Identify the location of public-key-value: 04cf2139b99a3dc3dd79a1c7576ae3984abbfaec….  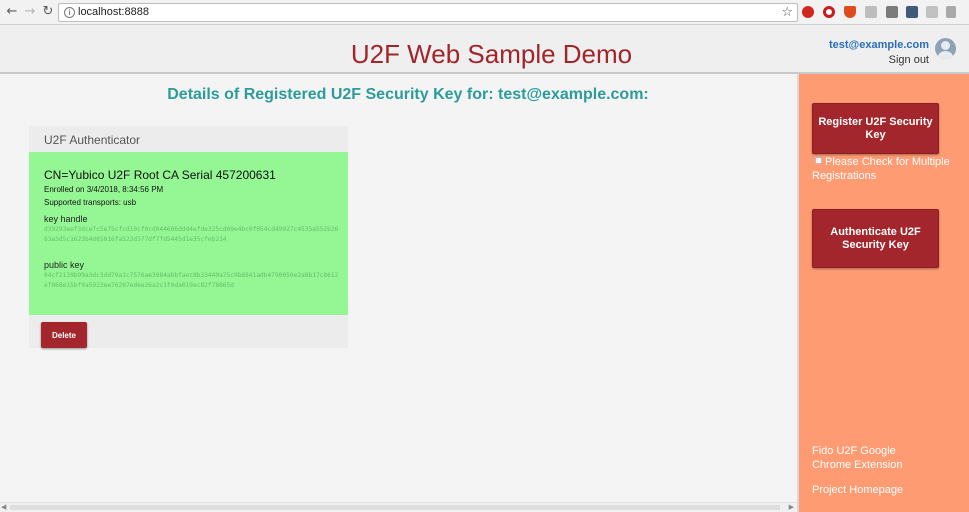
(191, 280).